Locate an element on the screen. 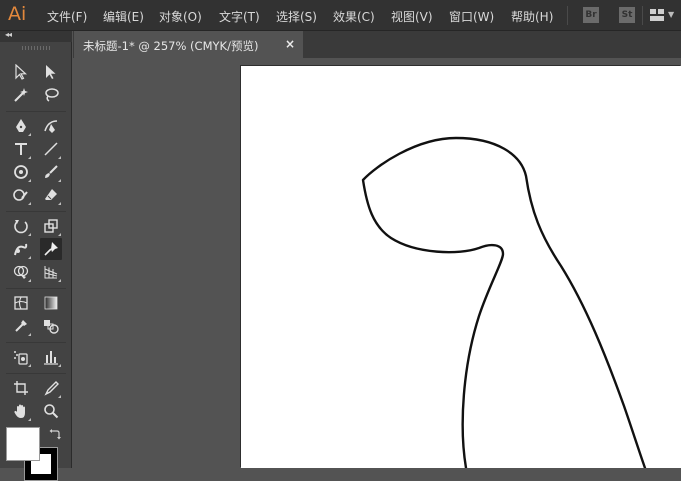 The height and width of the screenshot is (481, 681). selection-tool-icon is located at coordinates (21, 72).